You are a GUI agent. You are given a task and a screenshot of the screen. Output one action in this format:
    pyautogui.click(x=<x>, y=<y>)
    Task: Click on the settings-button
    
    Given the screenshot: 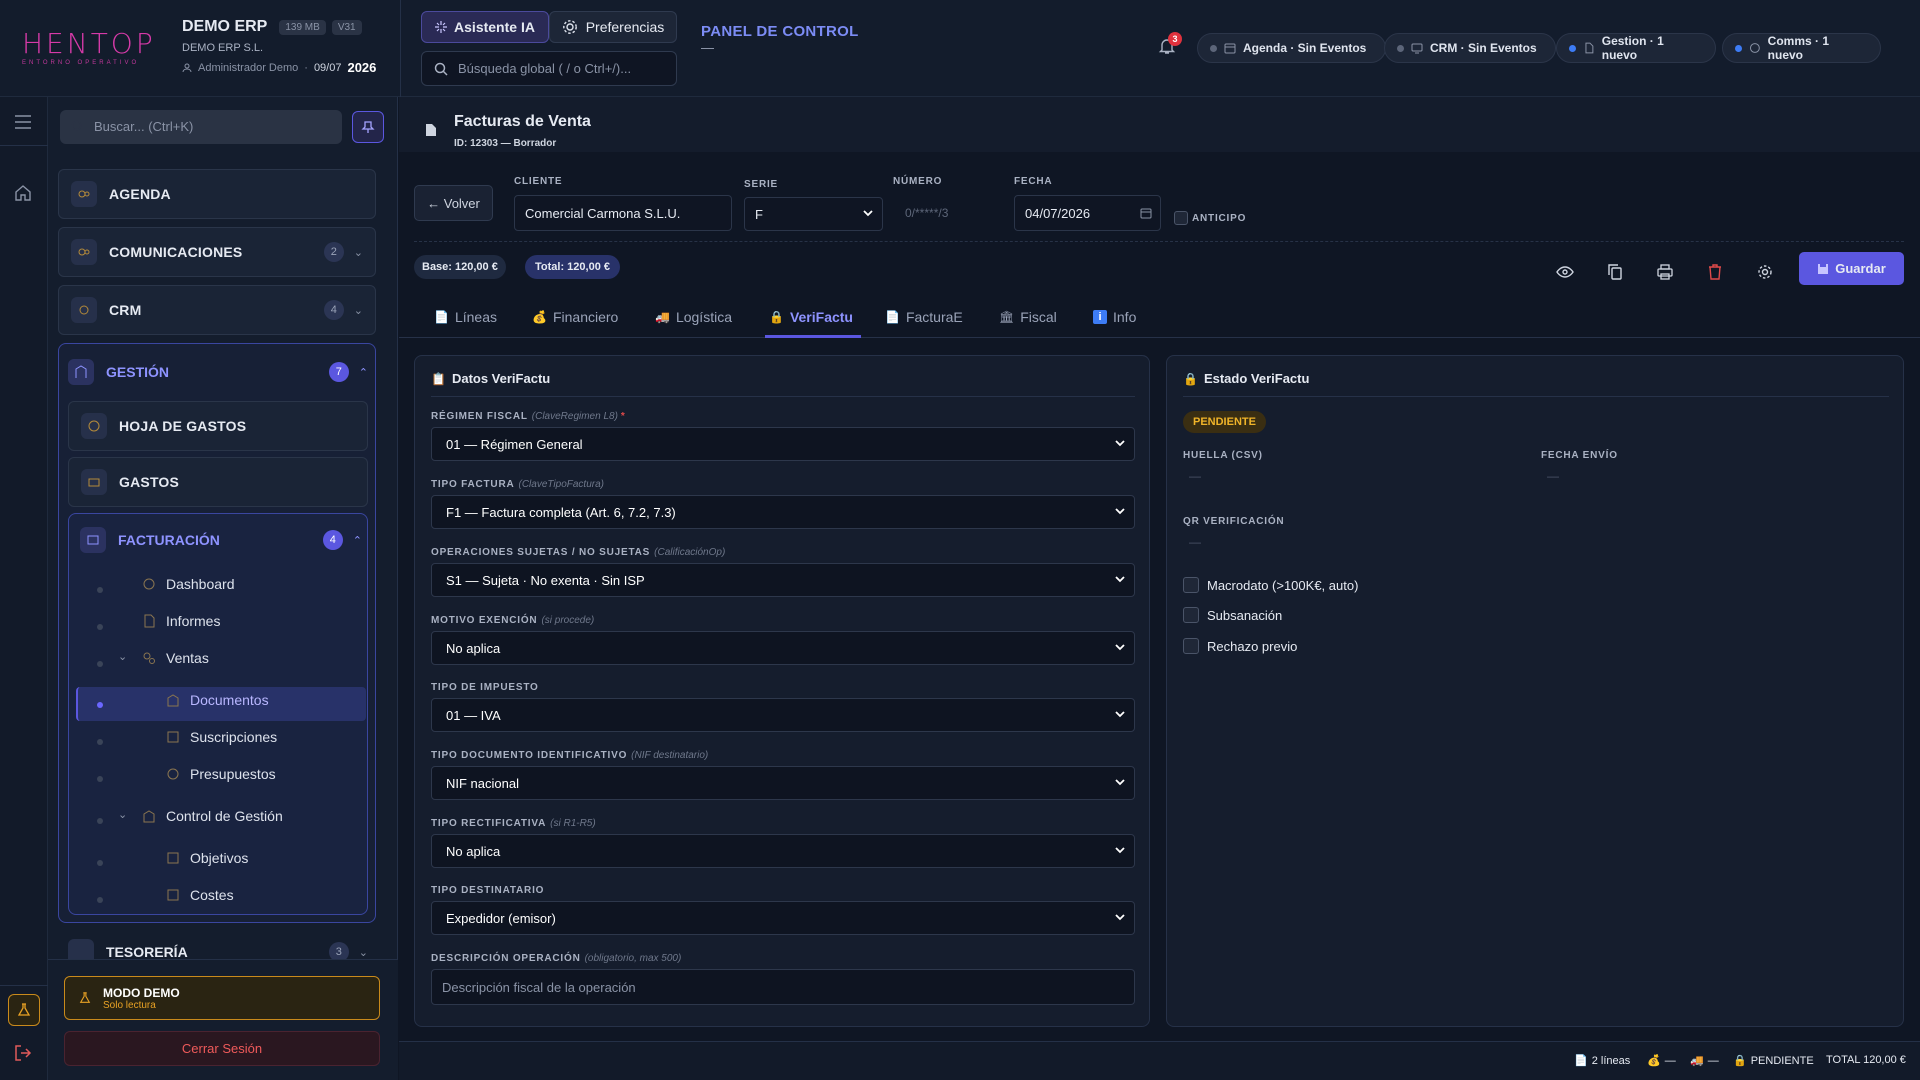 What is the action you would take?
    pyautogui.click(x=1765, y=272)
    